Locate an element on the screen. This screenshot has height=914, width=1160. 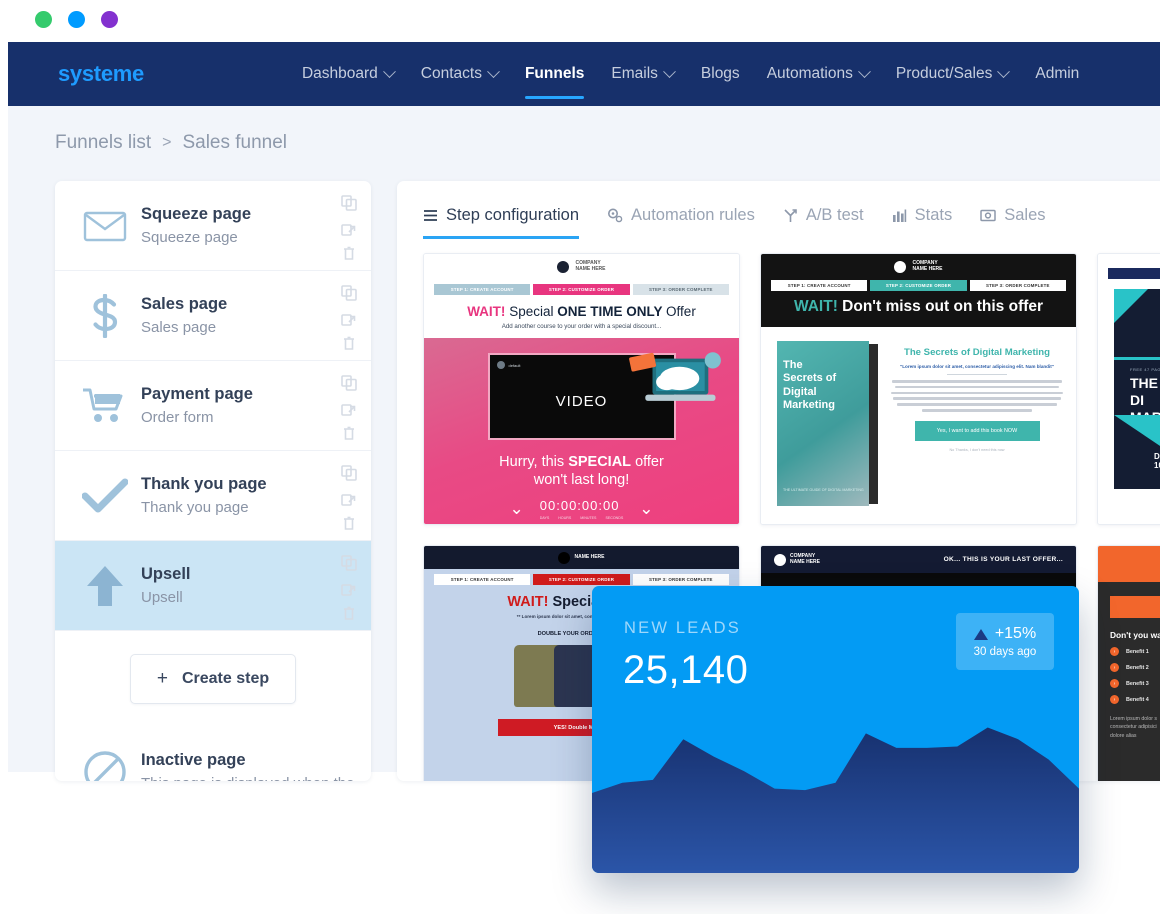
mini-body: default ⚙▰ VIDEO is located at coordinates (581, 431).